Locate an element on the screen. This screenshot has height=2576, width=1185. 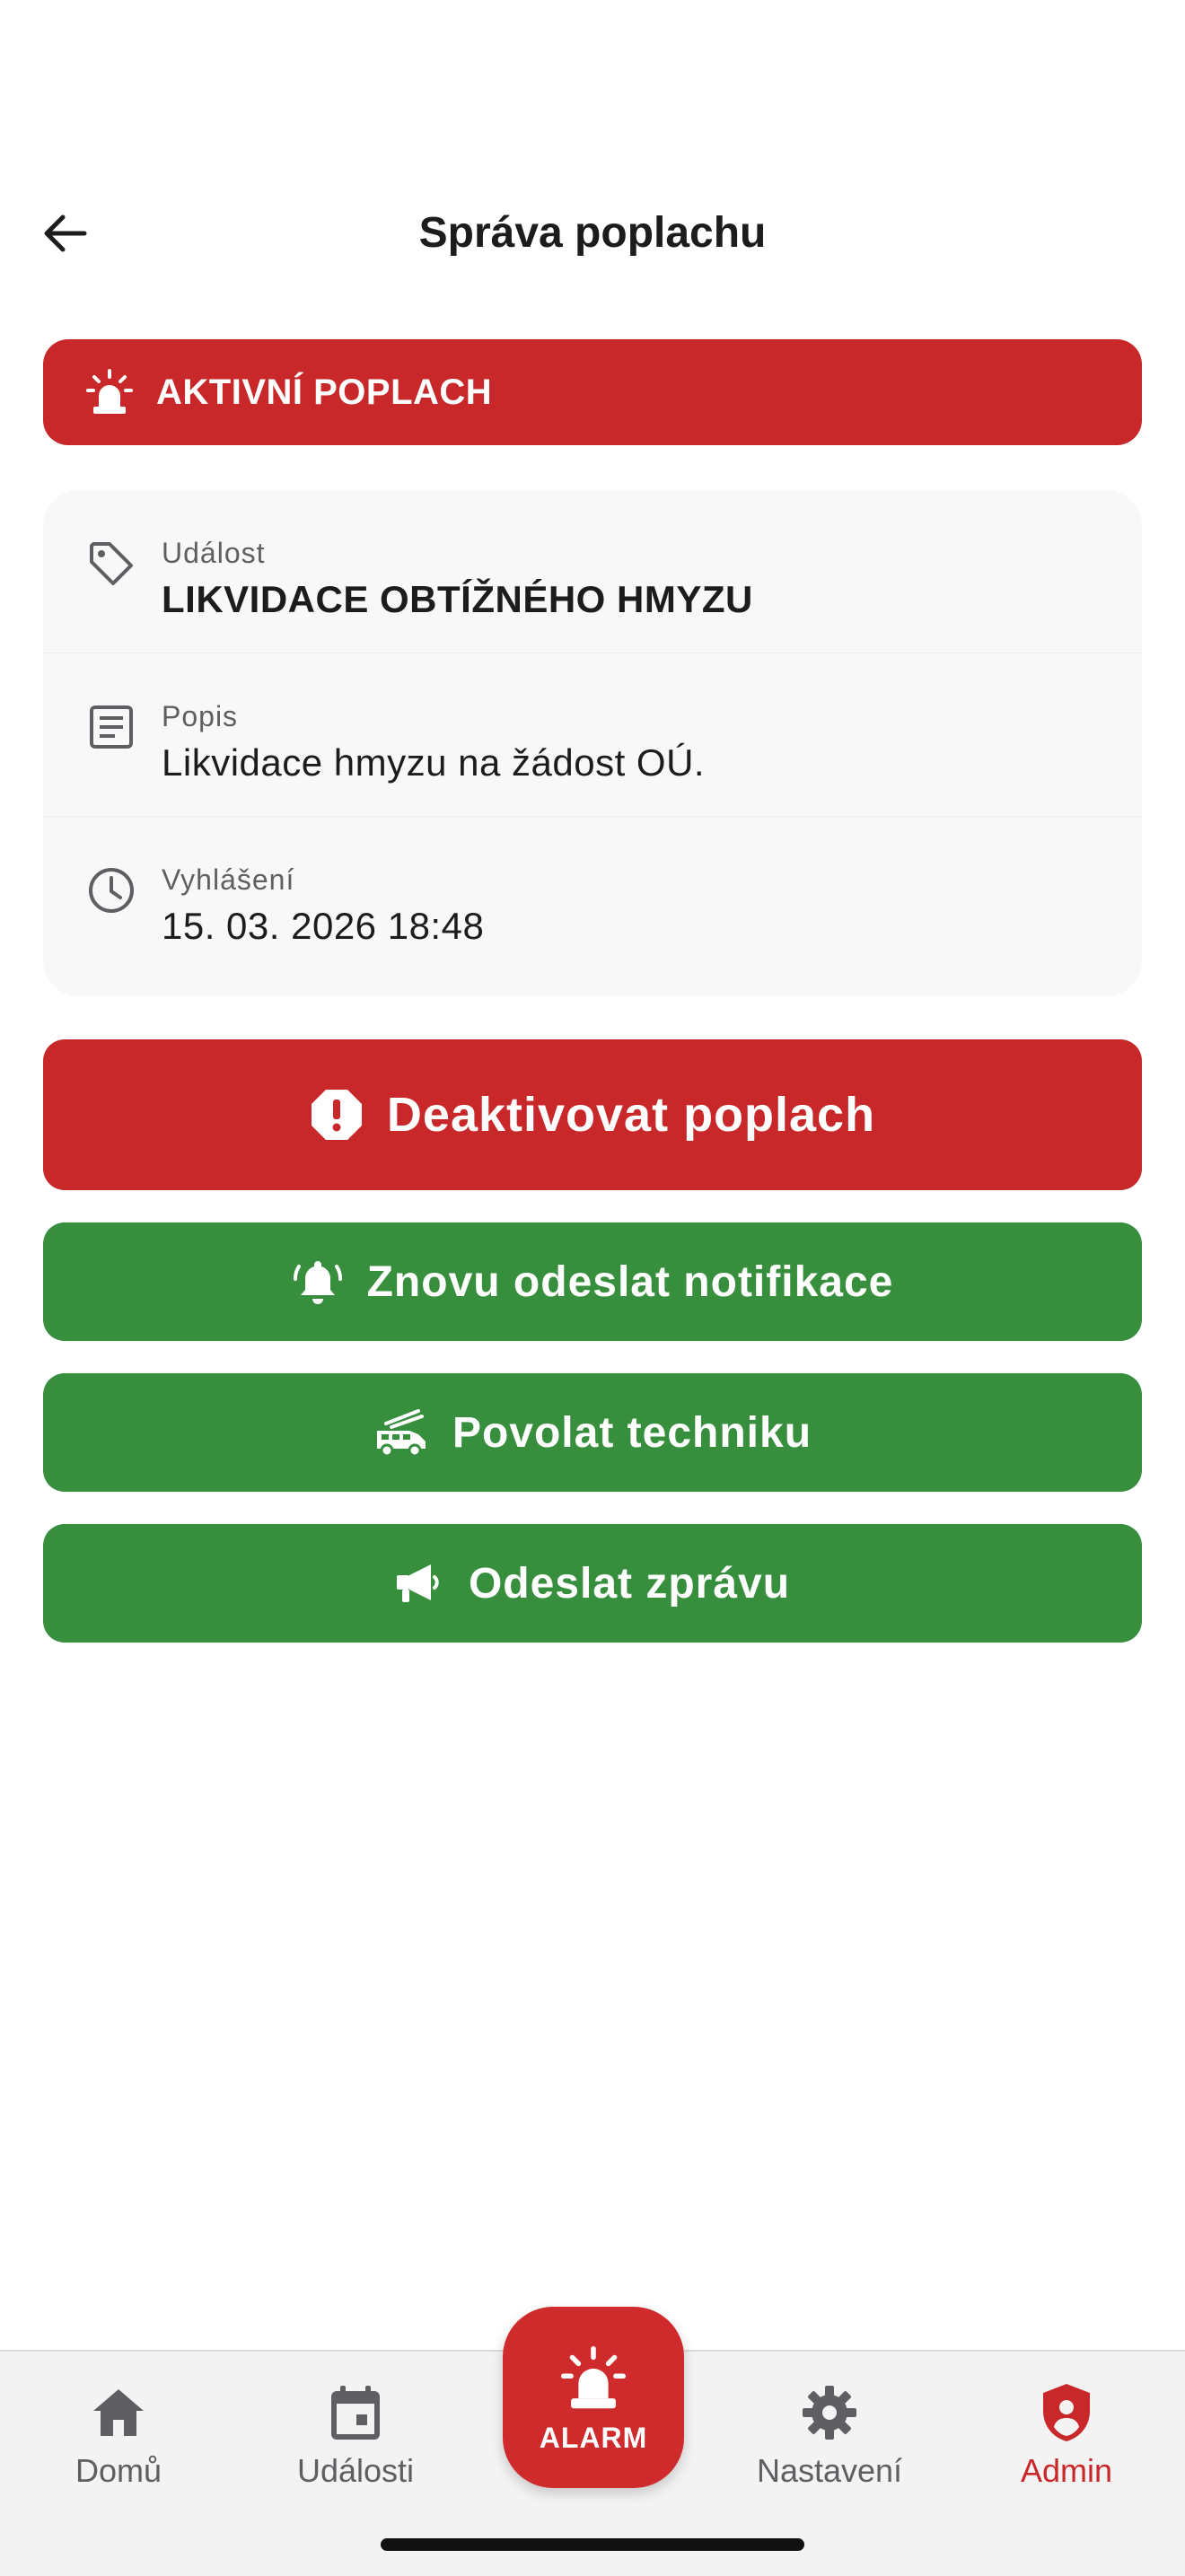
clock-icon is located at coordinates (111, 890).